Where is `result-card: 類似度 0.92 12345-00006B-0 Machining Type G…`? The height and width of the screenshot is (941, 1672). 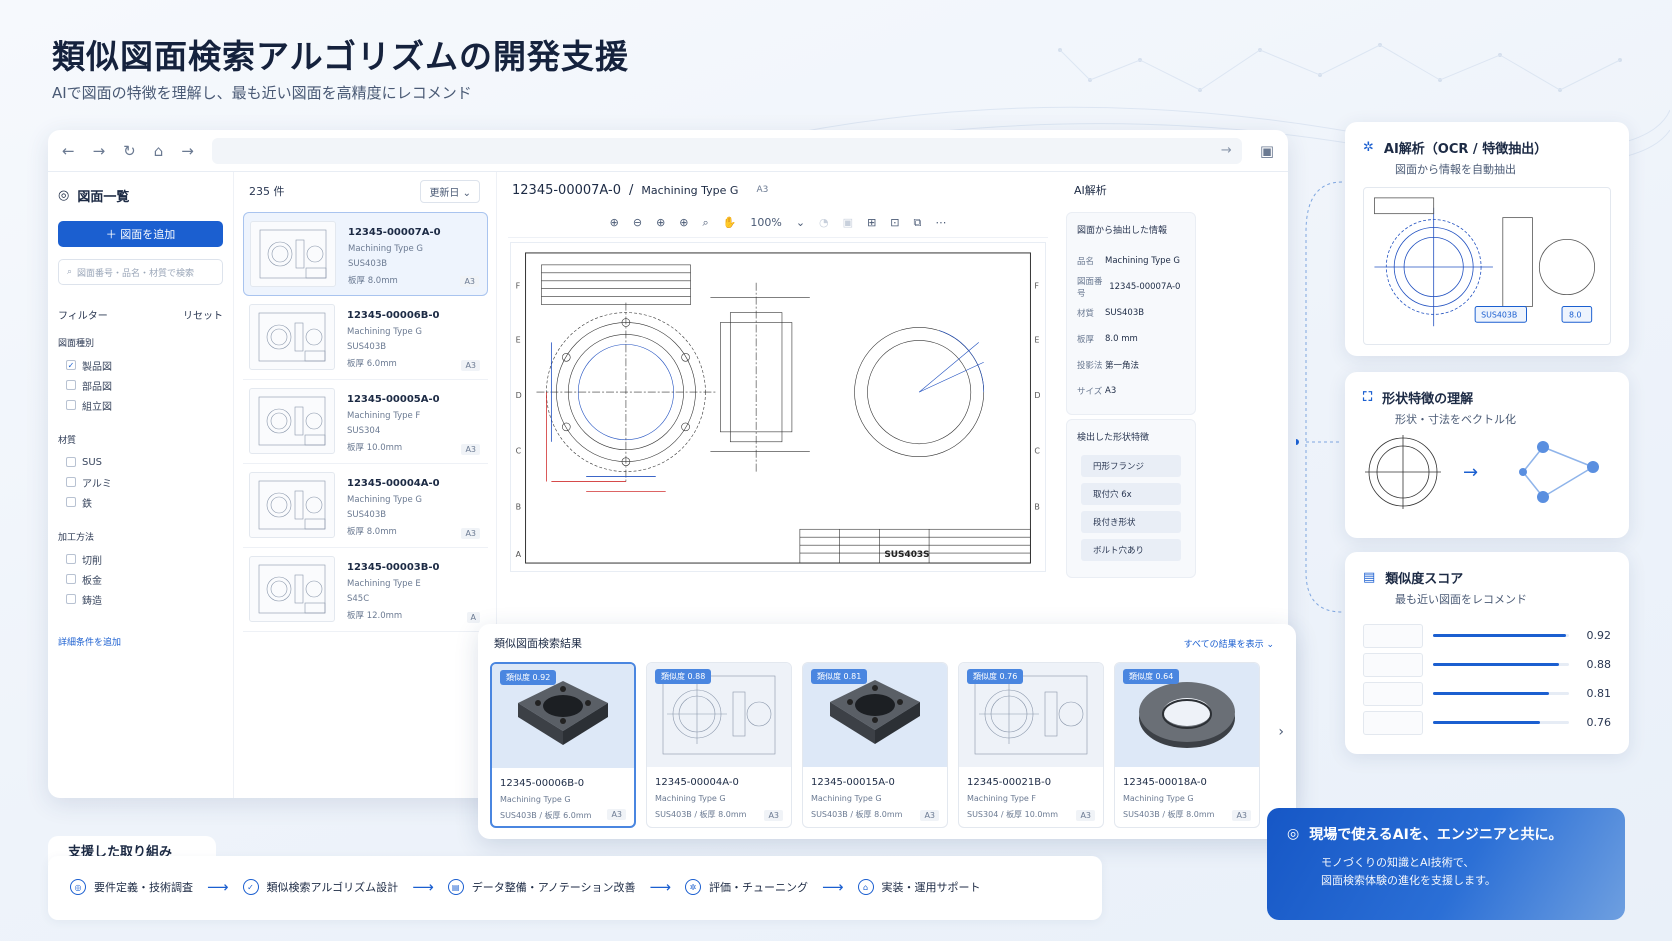
result-card: 類似度 0.92 12345-00006B-0 Machining Type G… is located at coordinates (563, 745).